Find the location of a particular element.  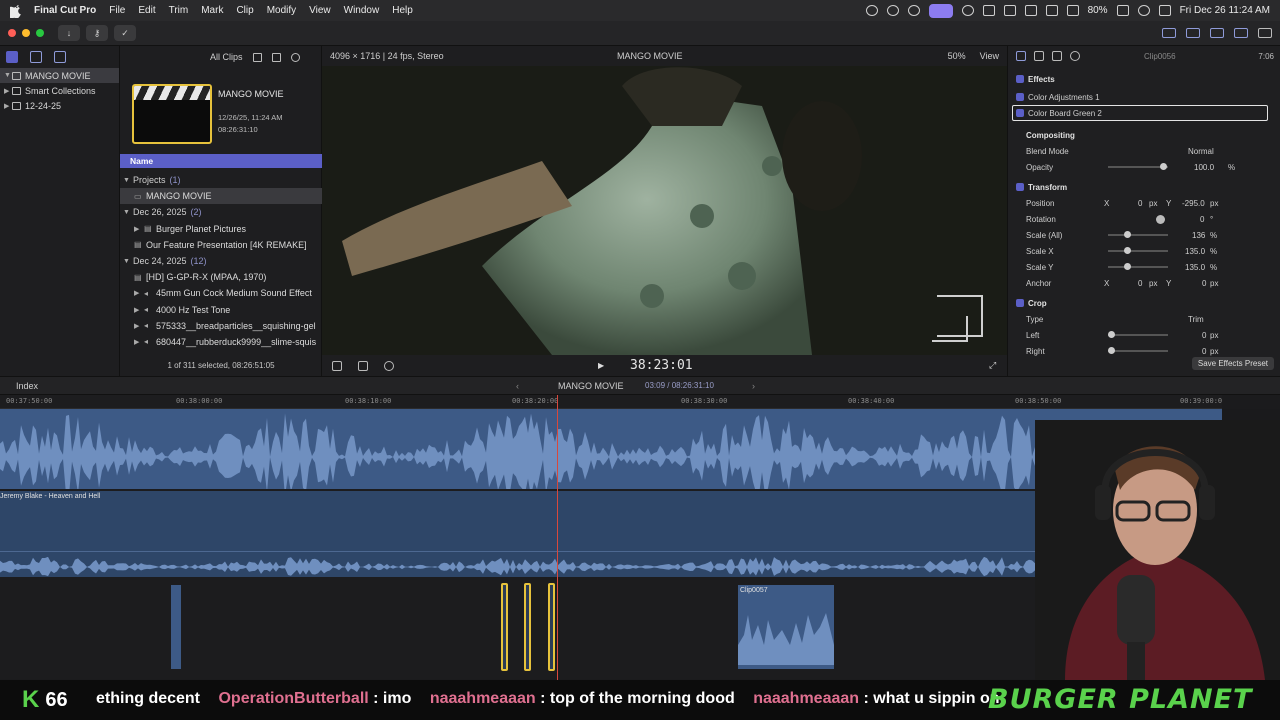

search-icon is located at coordinates (1143, 10).